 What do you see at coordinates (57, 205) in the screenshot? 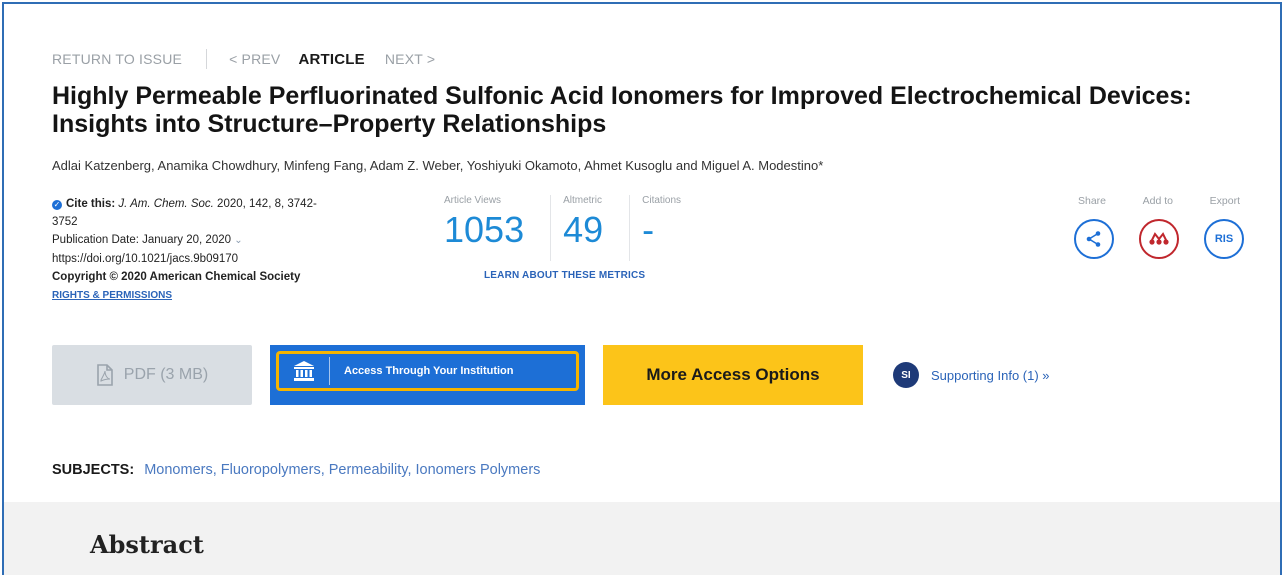
I see `cite-info-icon: ✓` at bounding box center [57, 205].